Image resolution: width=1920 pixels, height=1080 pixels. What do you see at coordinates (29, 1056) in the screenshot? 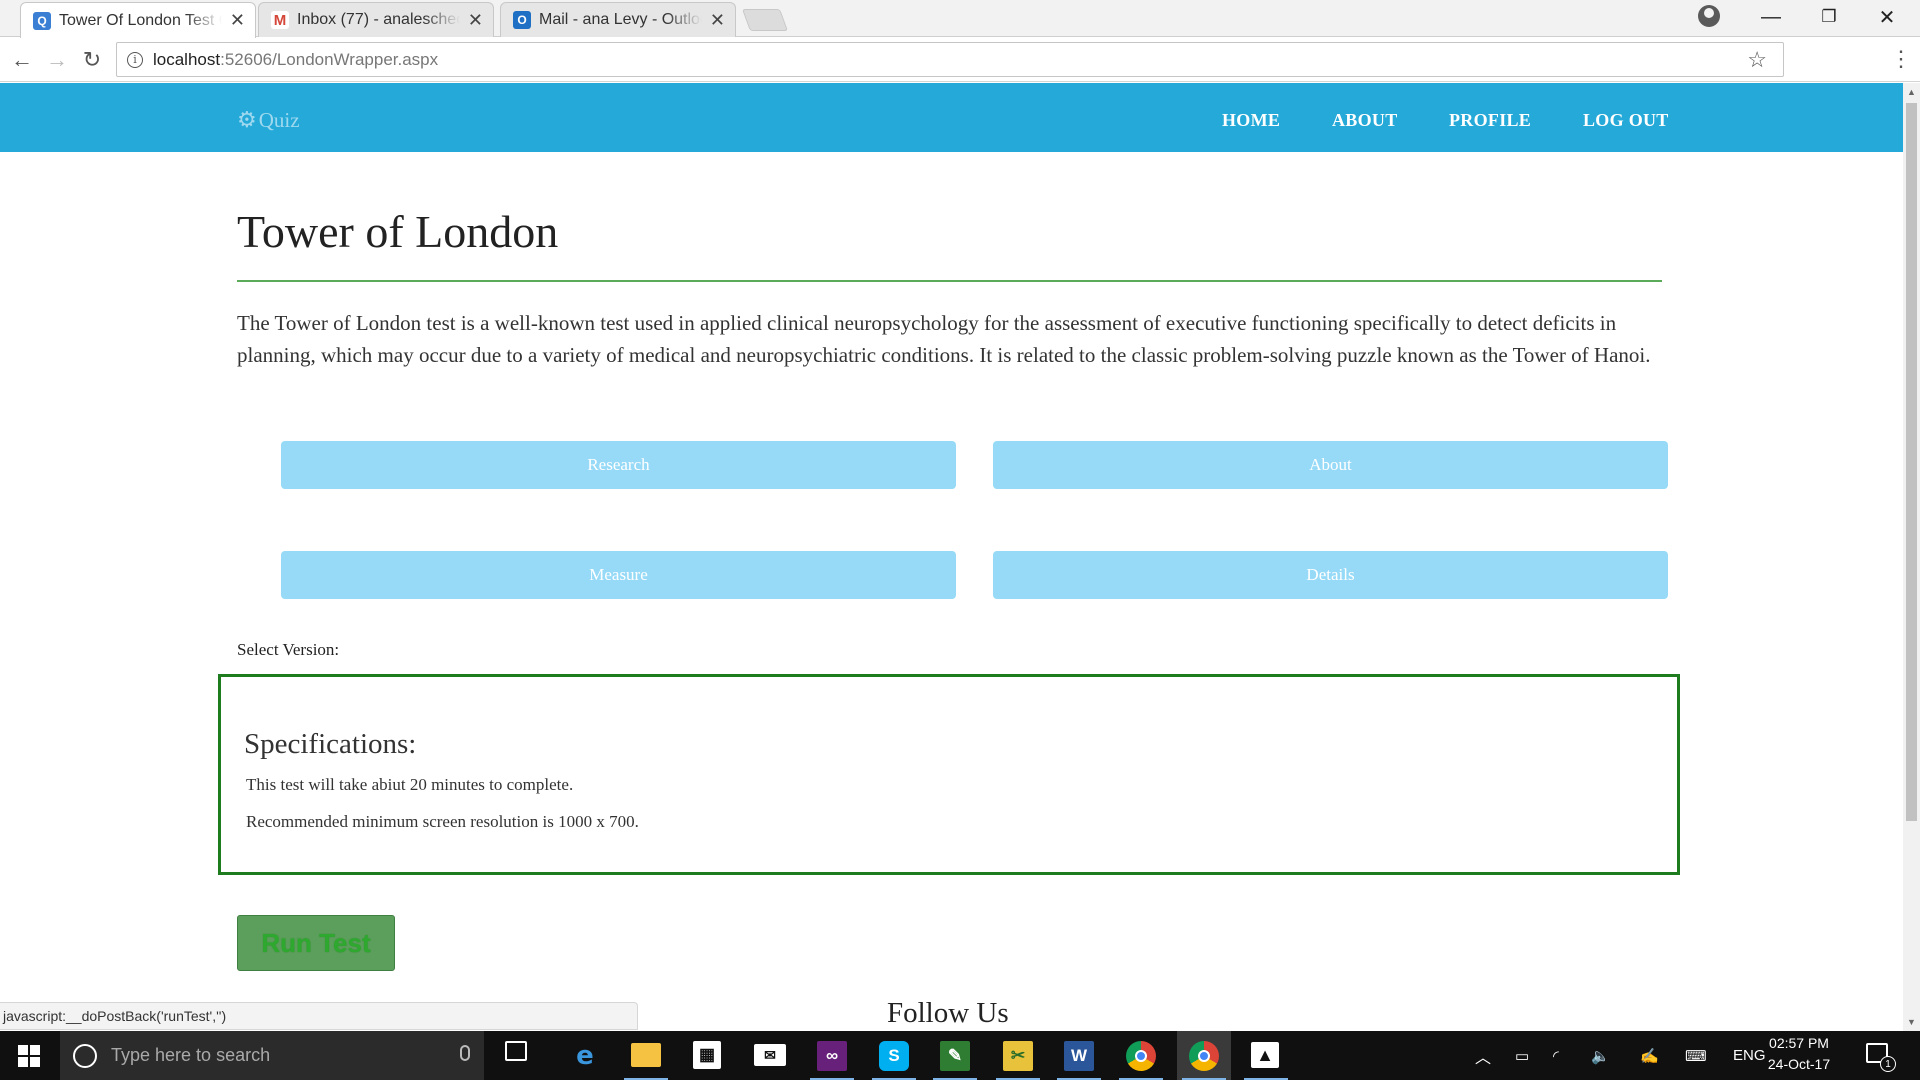
I see `windows-start-icon` at bounding box center [29, 1056].